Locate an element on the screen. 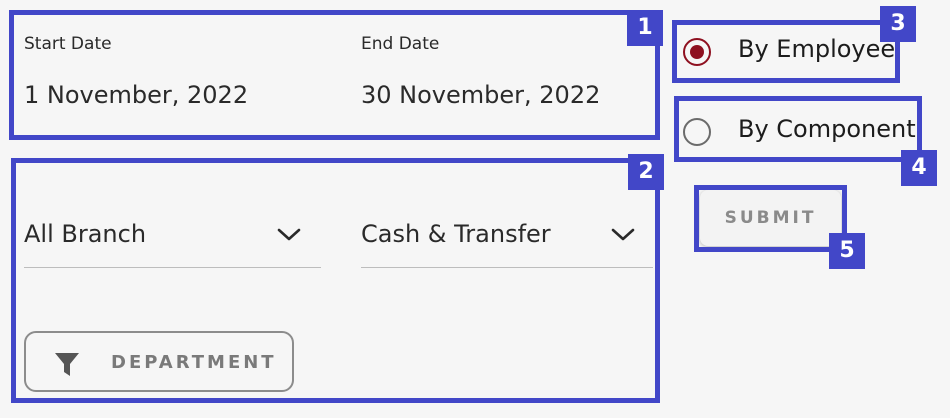 This screenshot has width=950, height=418. end-date-value: 30 November, 2022 is located at coordinates (480, 95).